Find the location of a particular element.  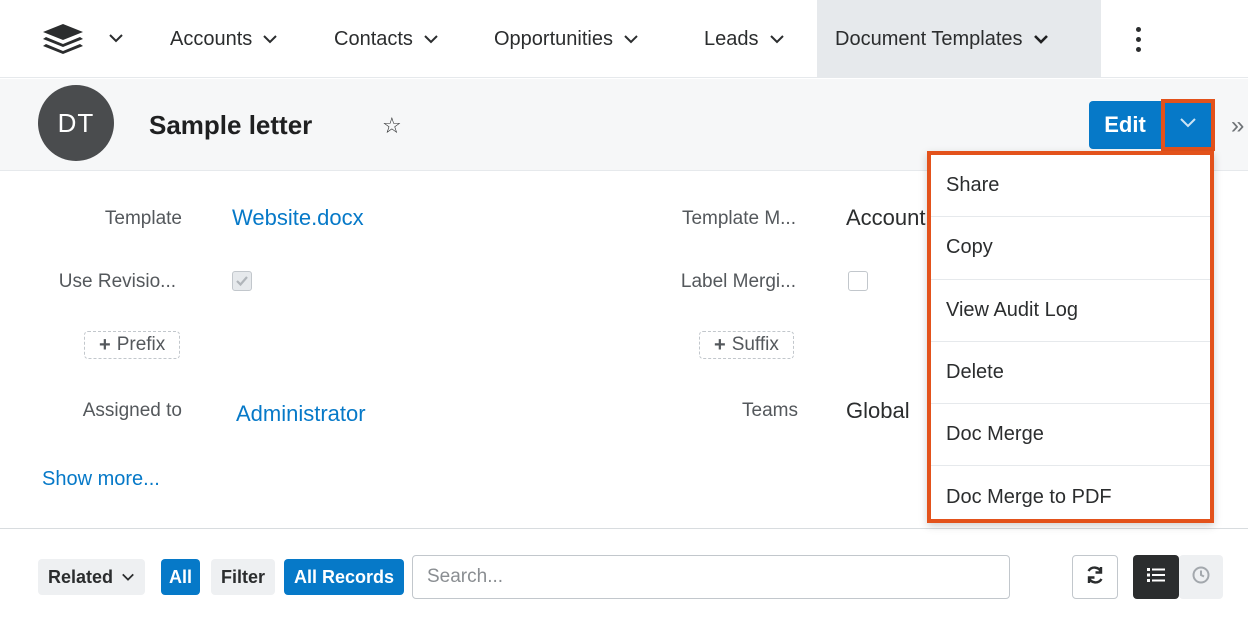

refresh-button is located at coordinates (1095, 577).